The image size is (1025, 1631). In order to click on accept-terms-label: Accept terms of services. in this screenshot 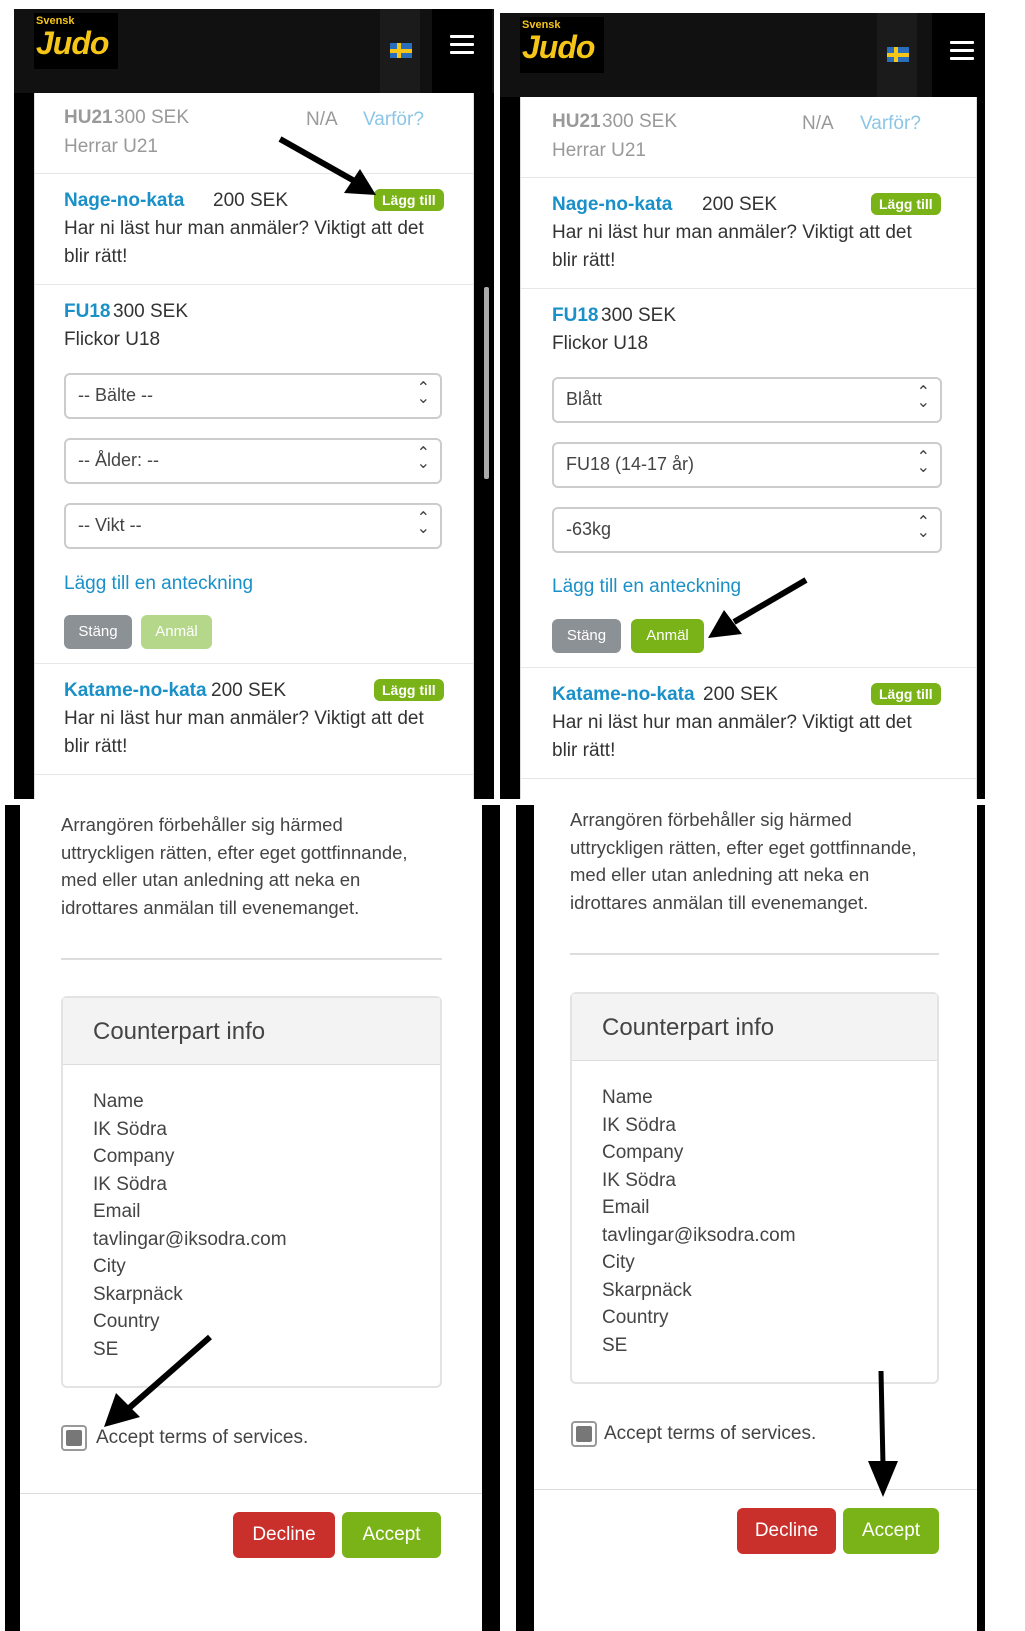, I will do `click(710, 1433)`.